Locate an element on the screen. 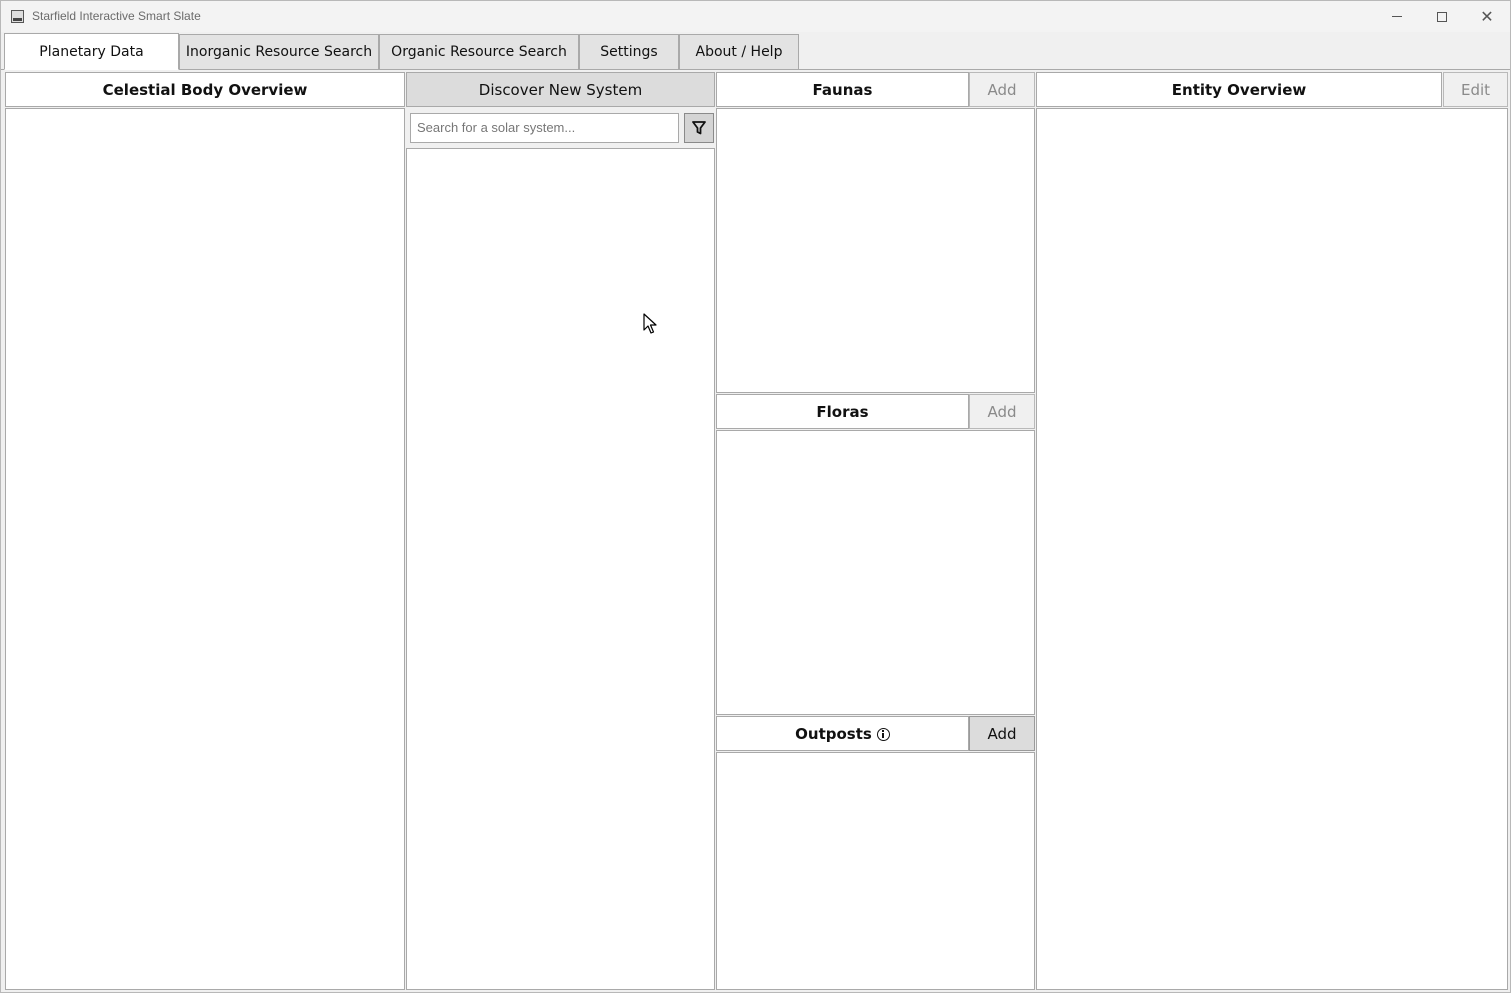 The width and height of the screenshot is (1511, 993). outposts-add-button: Add is located at coordinates (1002, 733).